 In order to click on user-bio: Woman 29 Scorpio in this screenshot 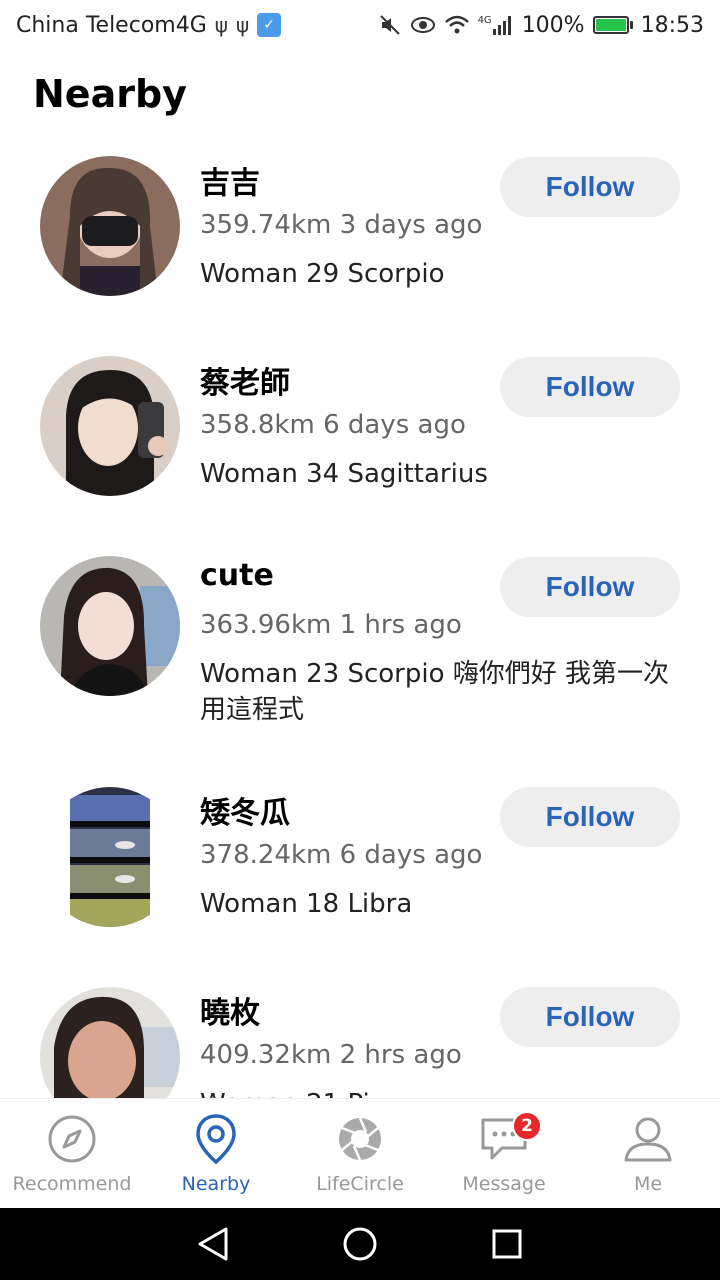, I will do `click(322, 274)`.